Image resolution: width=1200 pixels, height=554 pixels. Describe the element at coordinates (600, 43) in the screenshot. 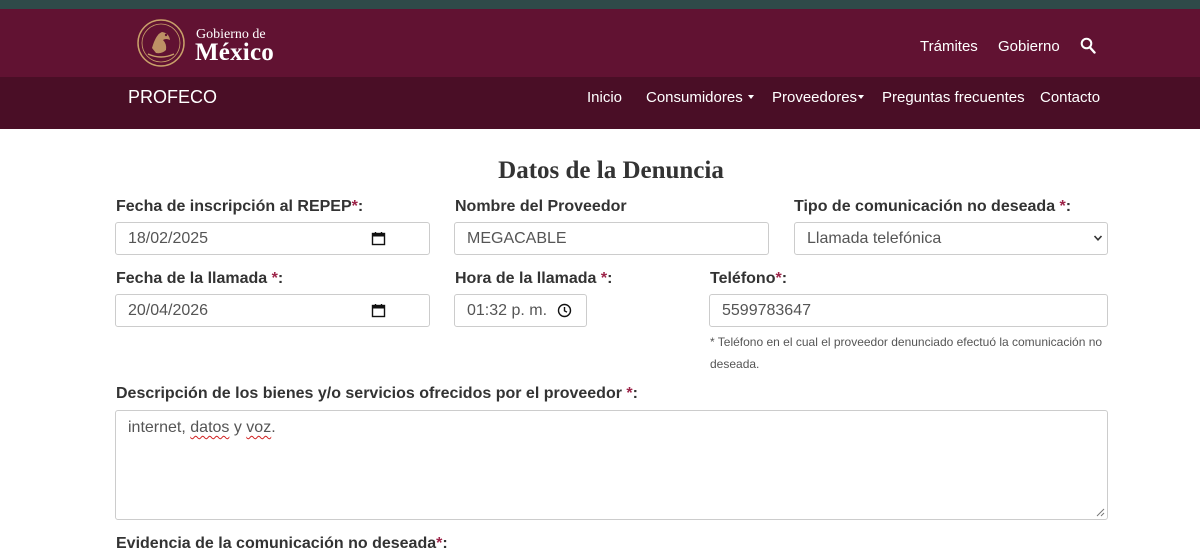

I see `government-header: Gobierno de México Trámites Gobierno` at that location.